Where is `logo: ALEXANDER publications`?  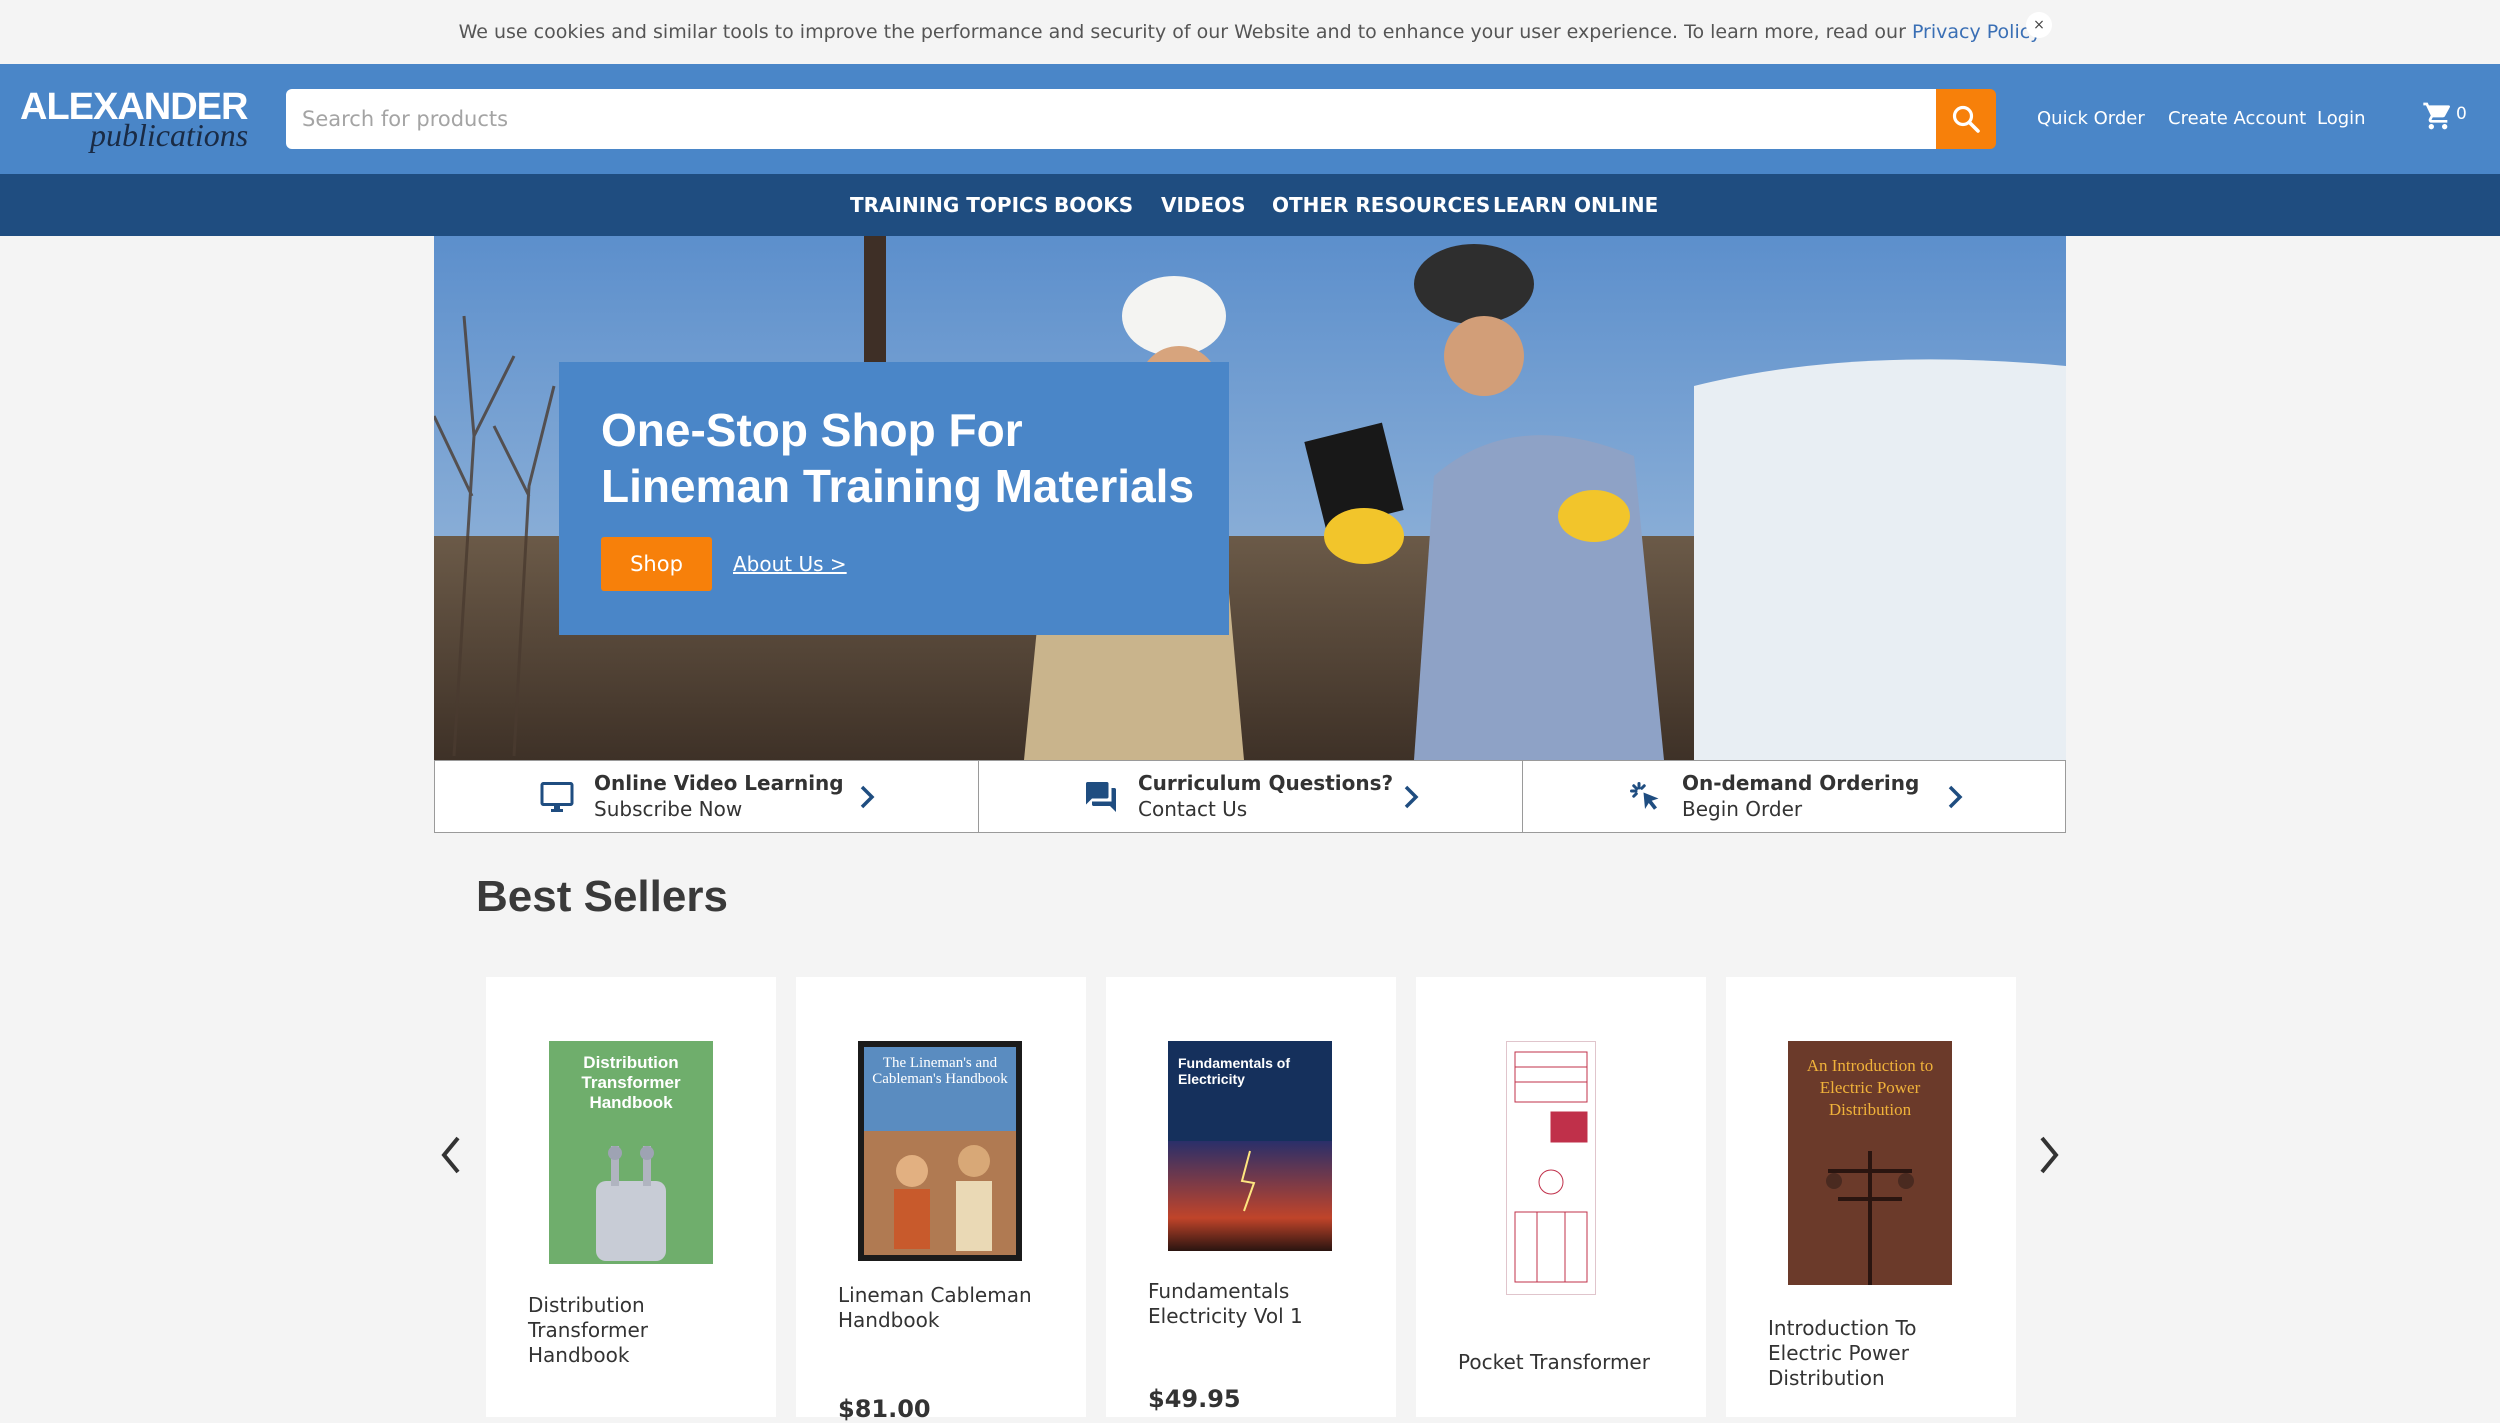 logo: ALEXANDER publications is located at coordinates (135, 120).